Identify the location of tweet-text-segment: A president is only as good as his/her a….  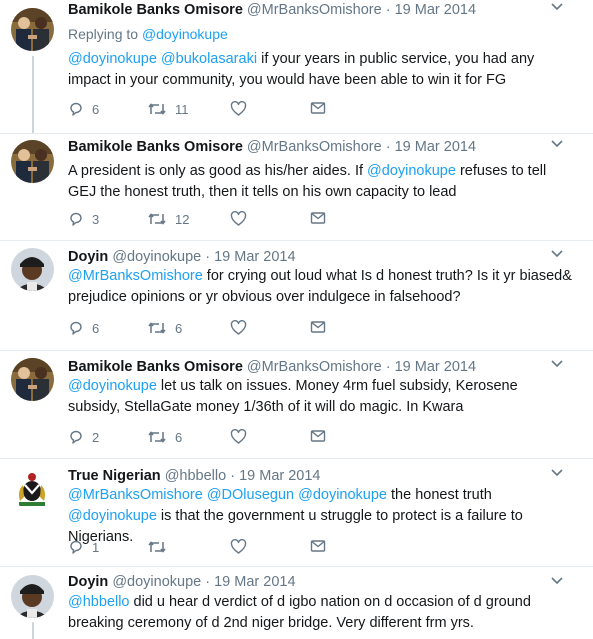
(218, 171).